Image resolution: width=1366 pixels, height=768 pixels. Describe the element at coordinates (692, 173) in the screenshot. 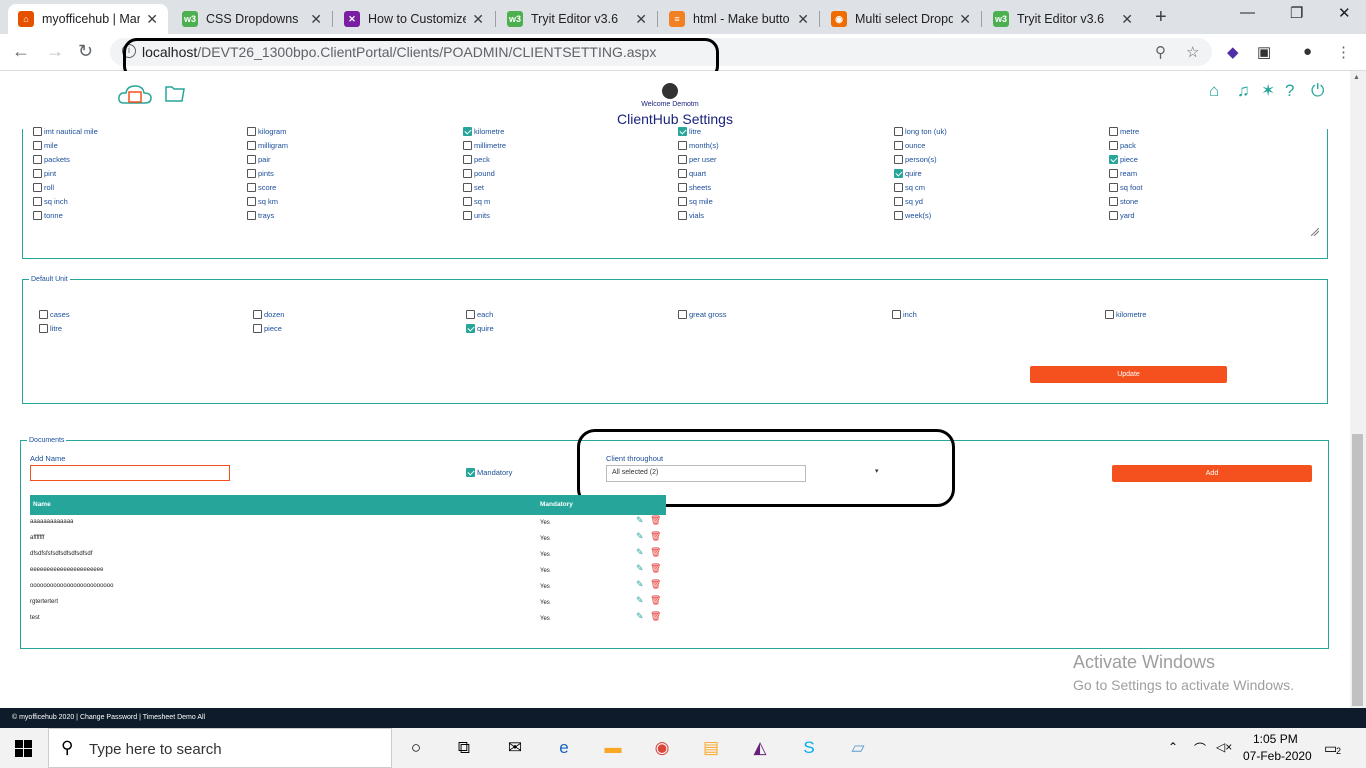

I see `unit-checkbox: quart` at that location.